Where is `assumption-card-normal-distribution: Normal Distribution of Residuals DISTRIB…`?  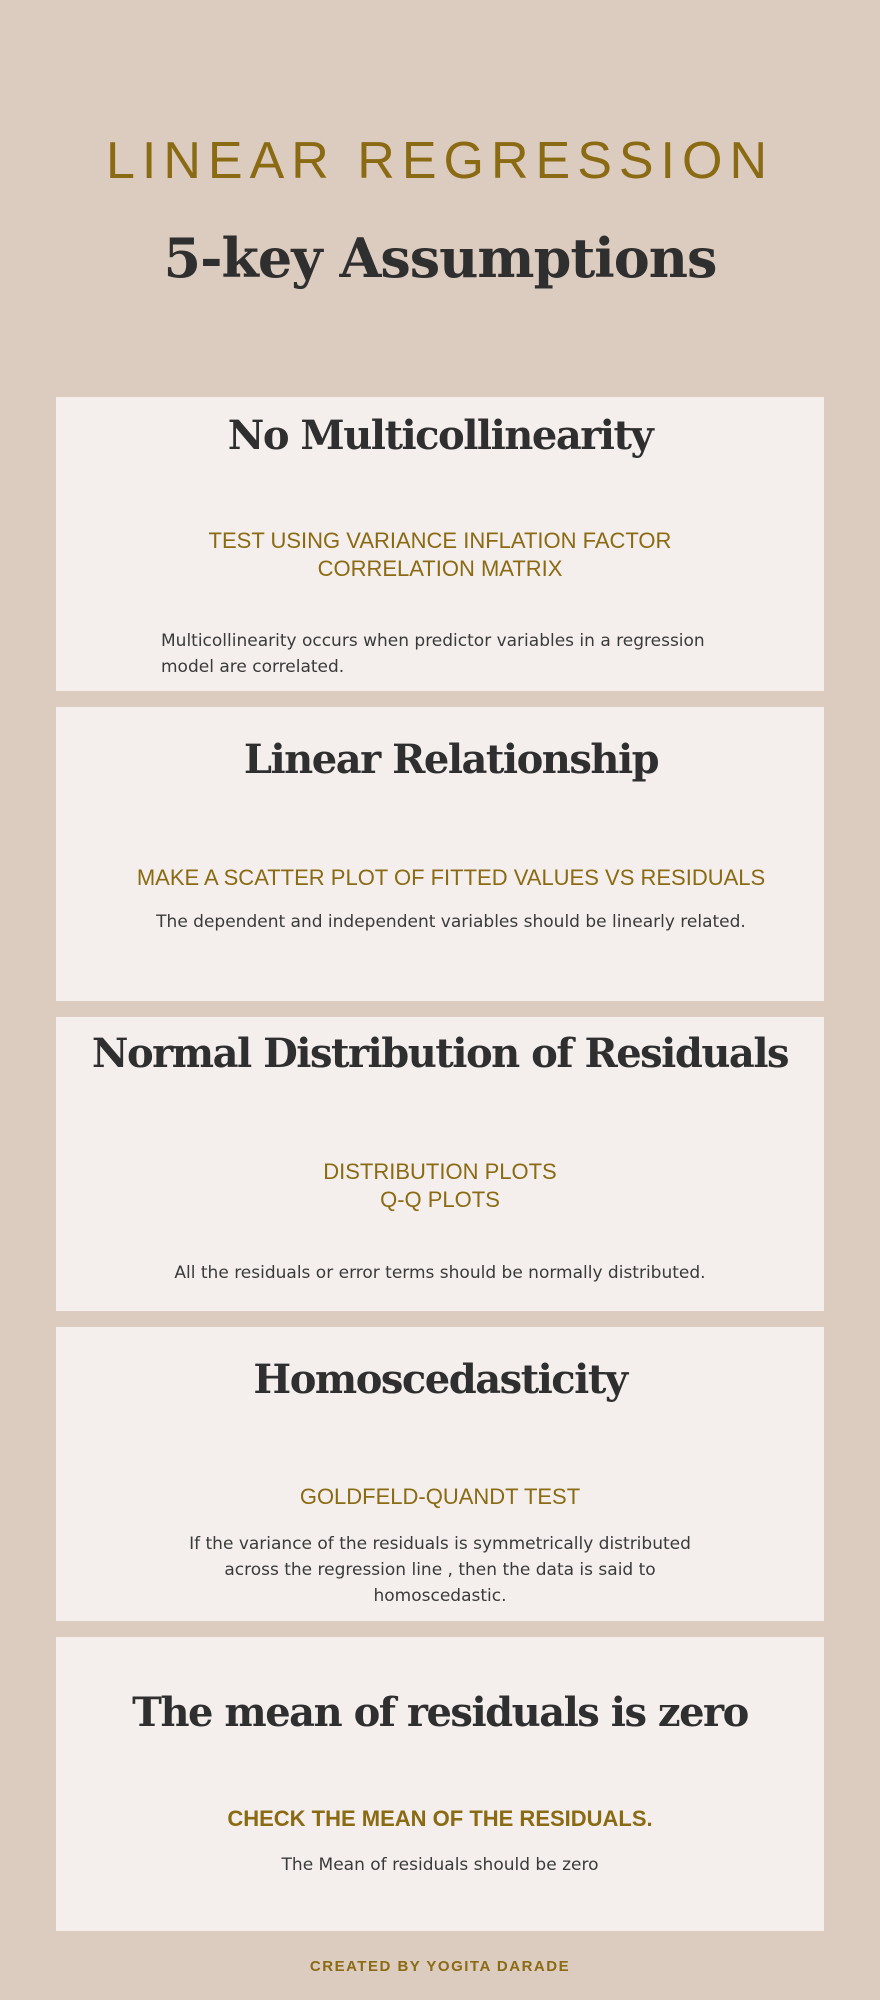 assumption-card-normal-distribution: Normal Distribution of Residuals DISTRIB… is located at coordinates (440, 1164).